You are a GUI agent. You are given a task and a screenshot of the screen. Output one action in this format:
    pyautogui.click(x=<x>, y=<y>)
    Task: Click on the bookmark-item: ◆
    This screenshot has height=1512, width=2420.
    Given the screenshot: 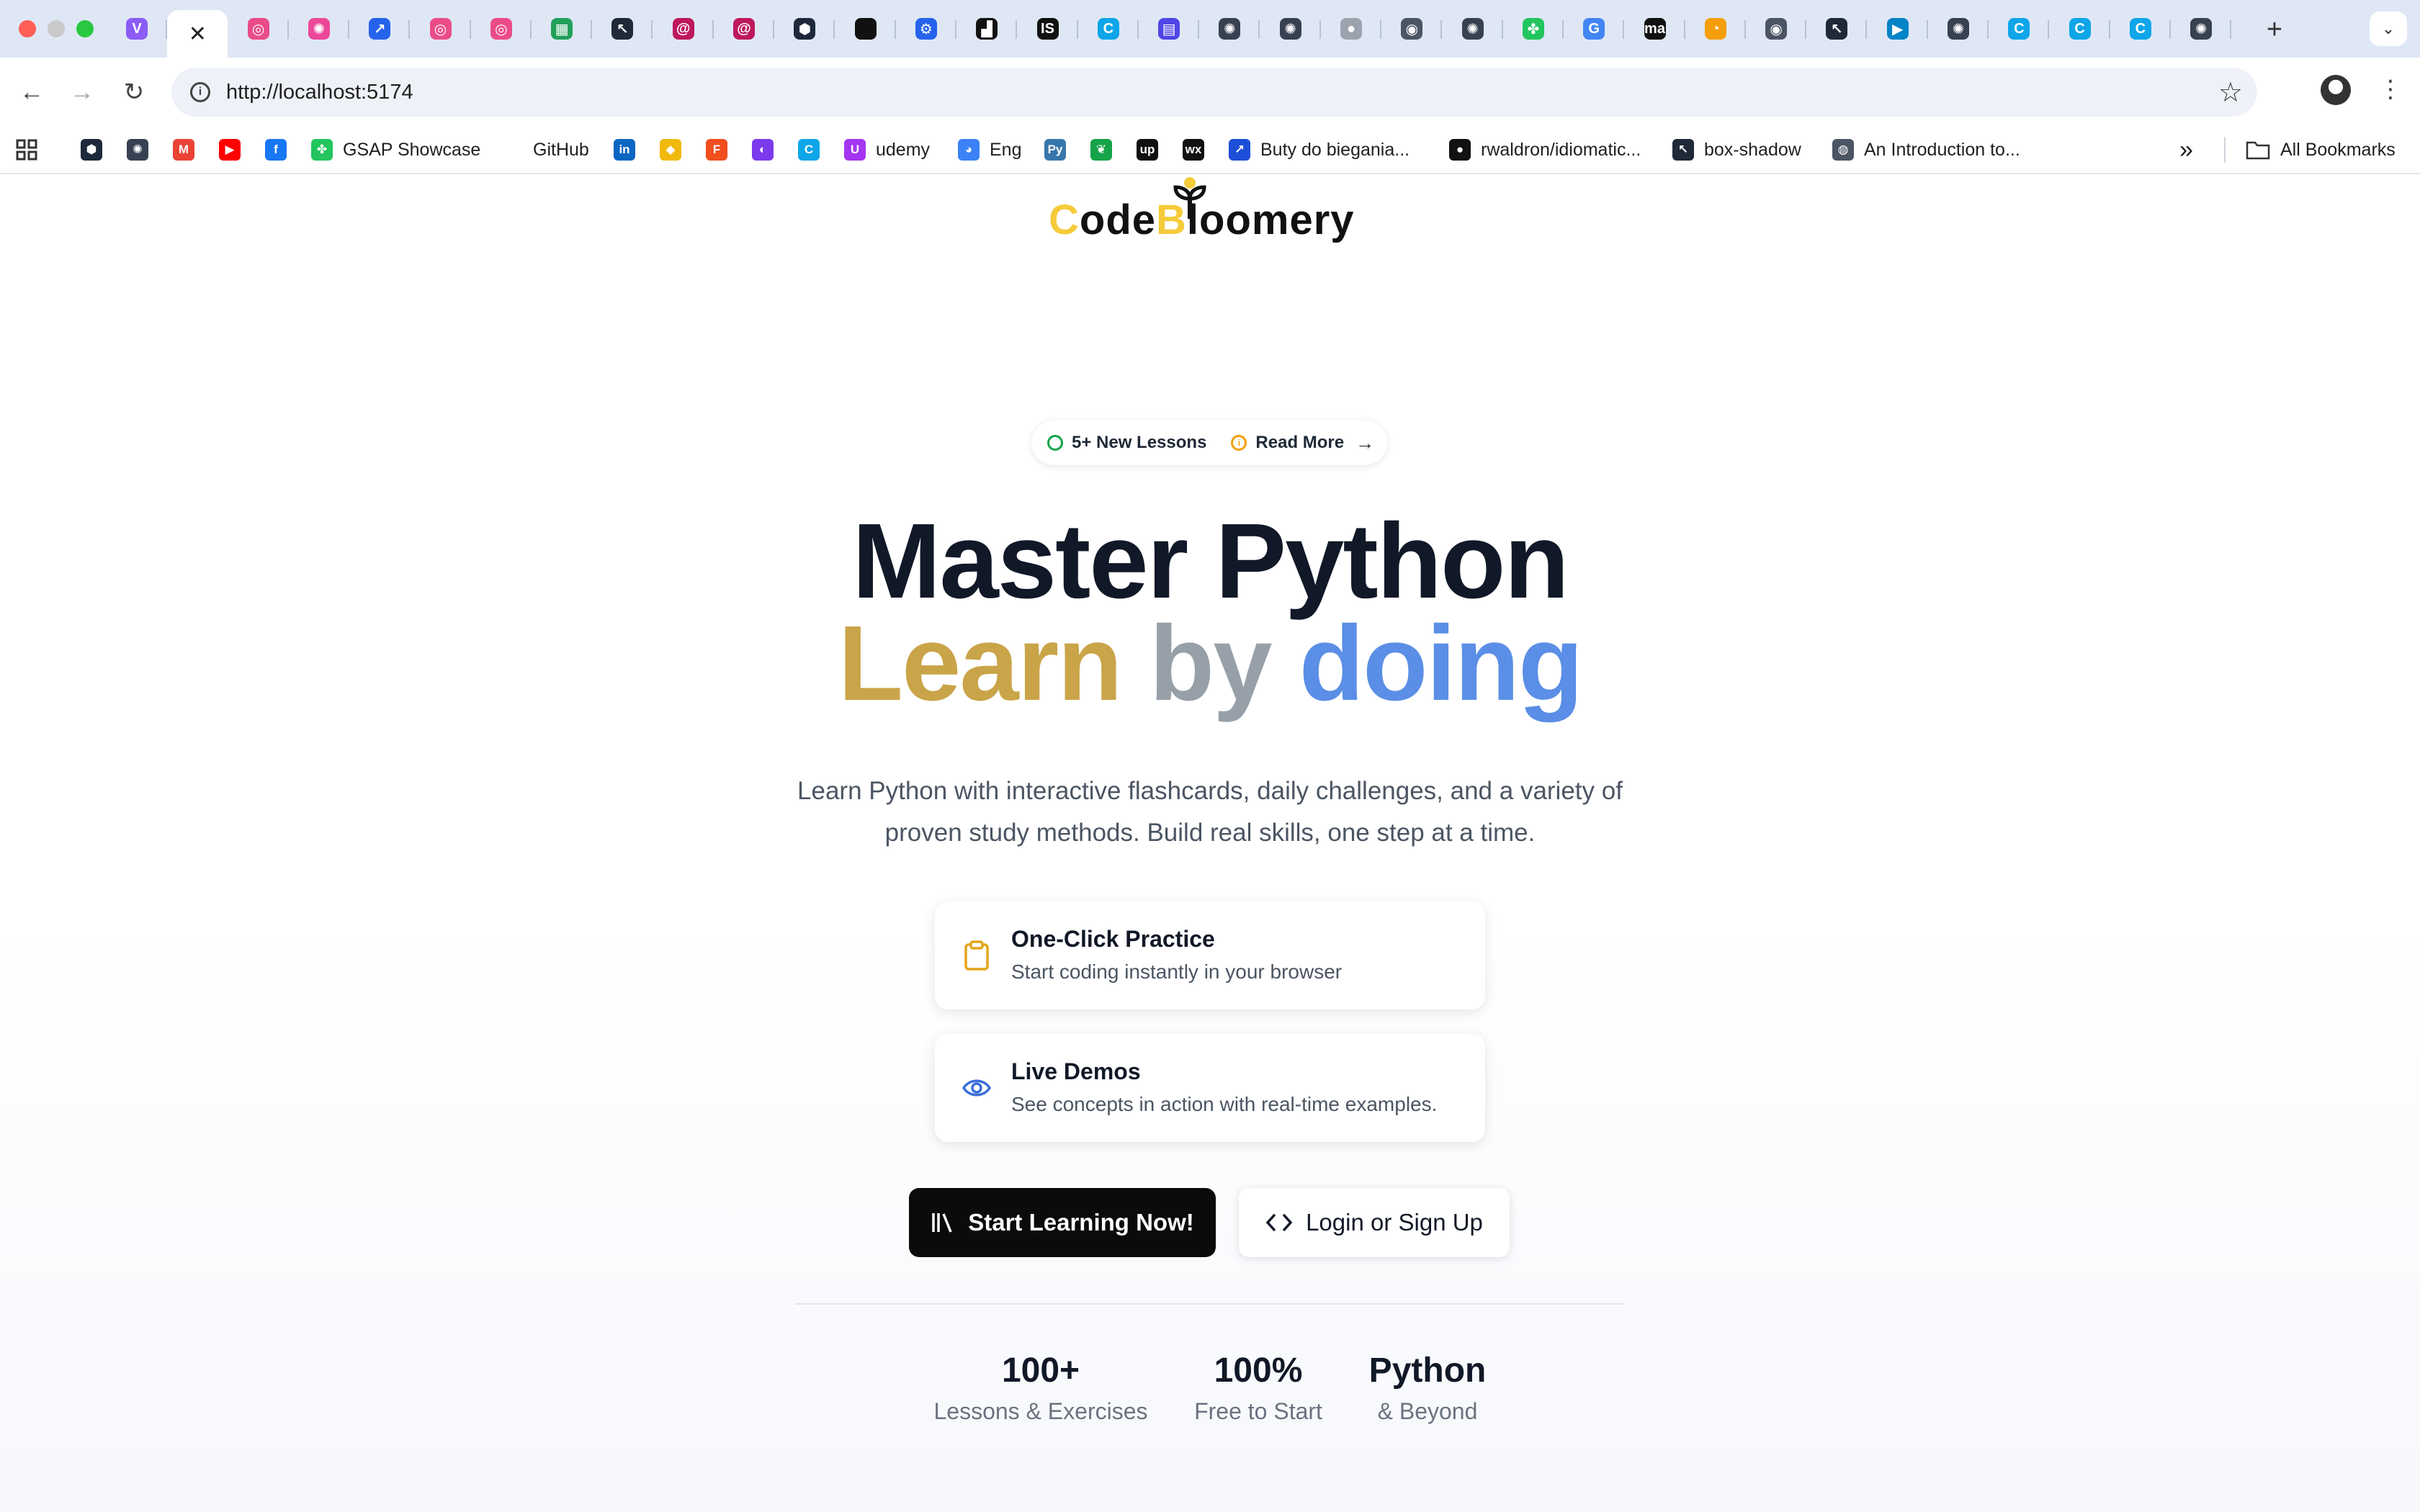 What is the action you would take?
    pyautogui.click(x=670, y=149)
    